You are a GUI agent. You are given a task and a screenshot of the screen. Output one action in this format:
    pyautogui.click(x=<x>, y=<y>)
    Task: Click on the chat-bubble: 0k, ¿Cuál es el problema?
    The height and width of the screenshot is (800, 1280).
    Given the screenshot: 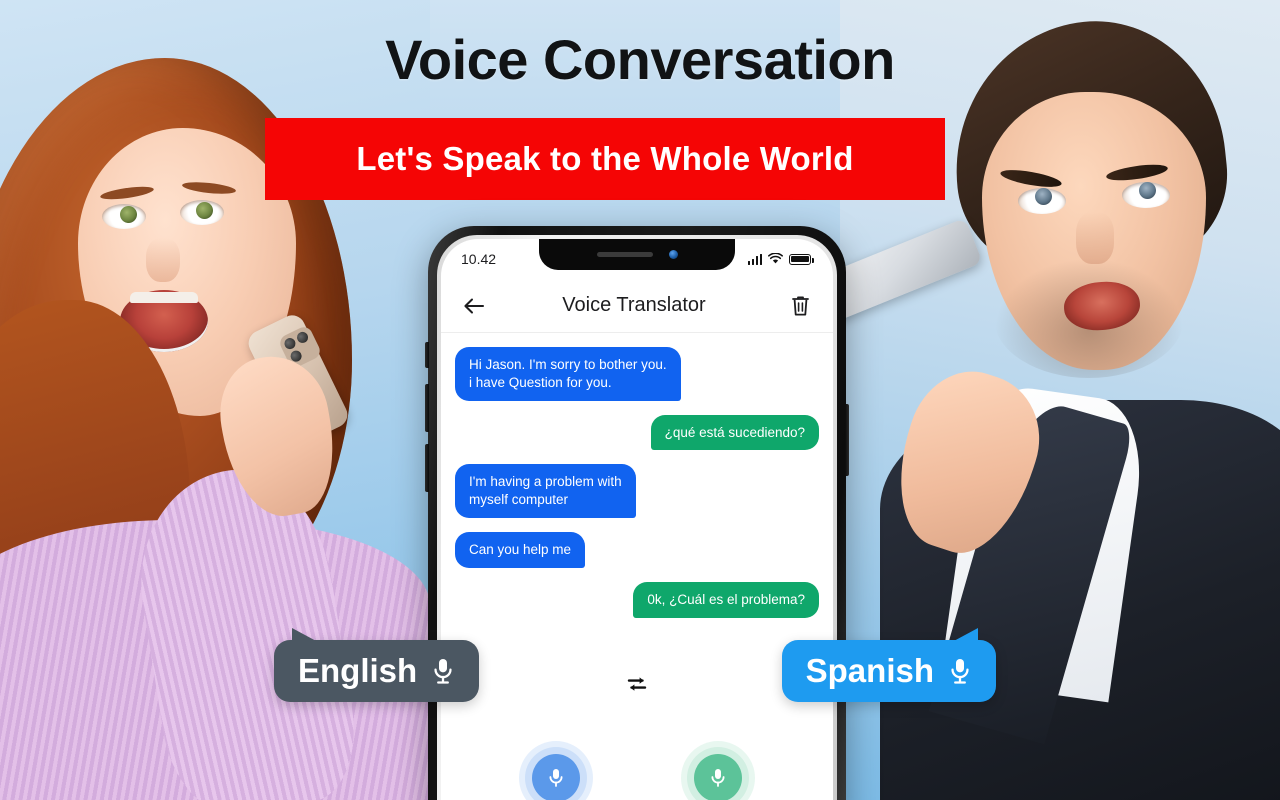 What is the action you would take?
    pyautogui.click(x=726, y=599)
    